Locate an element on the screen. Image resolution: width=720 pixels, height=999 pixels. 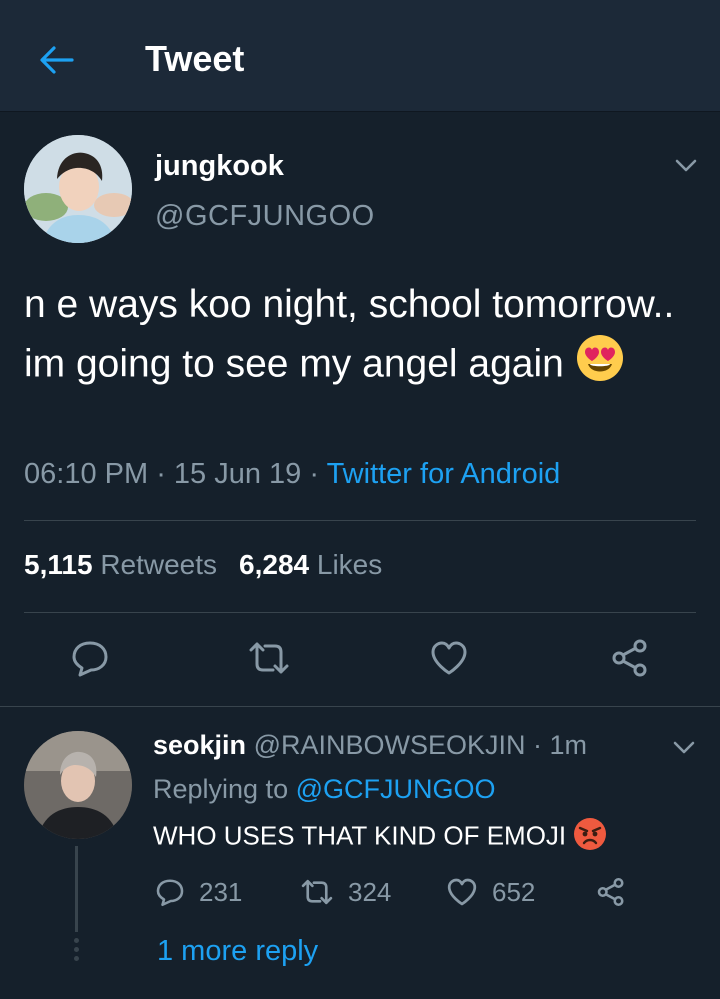
reply-reply-button: 231 is located at coordinates (198, 892).